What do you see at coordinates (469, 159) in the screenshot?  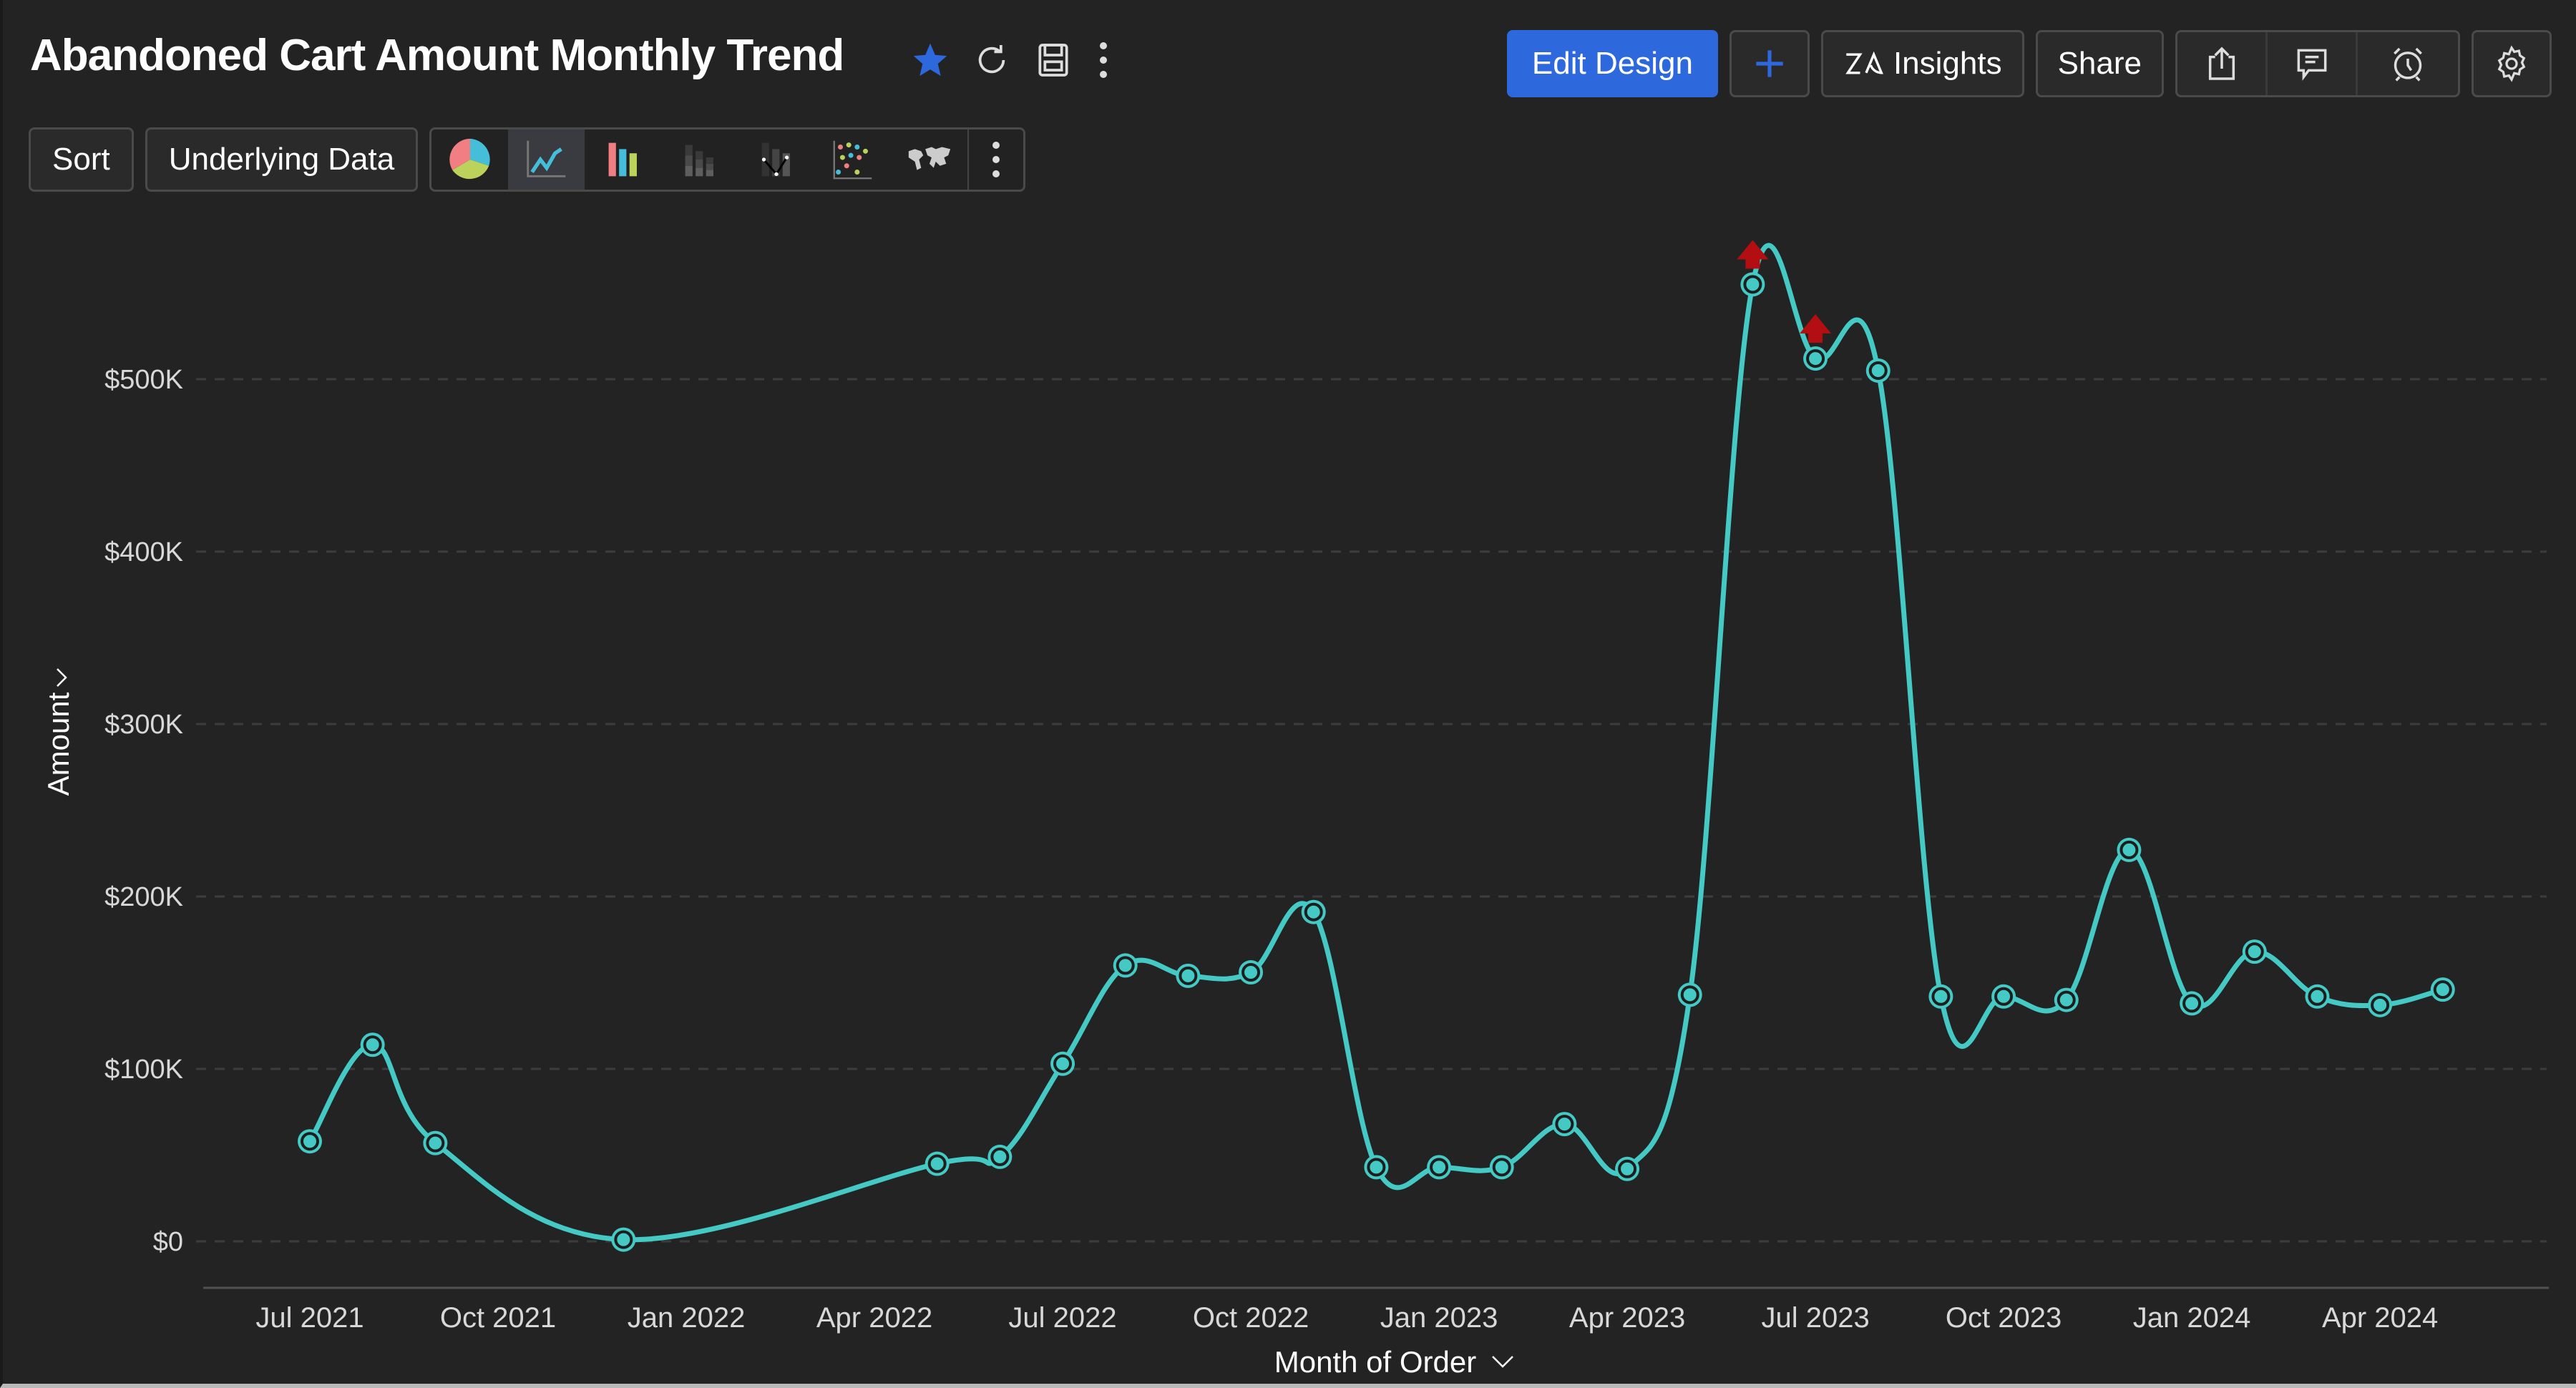 I see `chart-type-pie` at bounding box center [469, 159].